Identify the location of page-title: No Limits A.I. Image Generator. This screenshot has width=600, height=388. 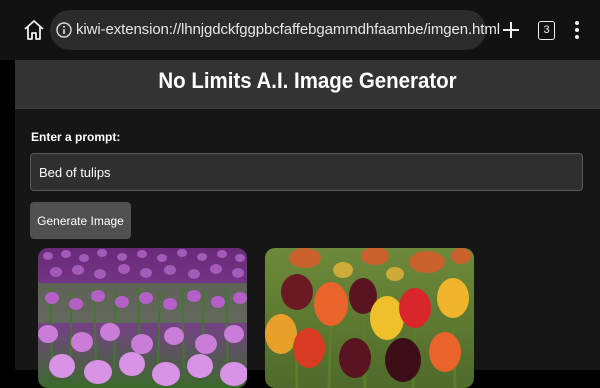
(307, 80).